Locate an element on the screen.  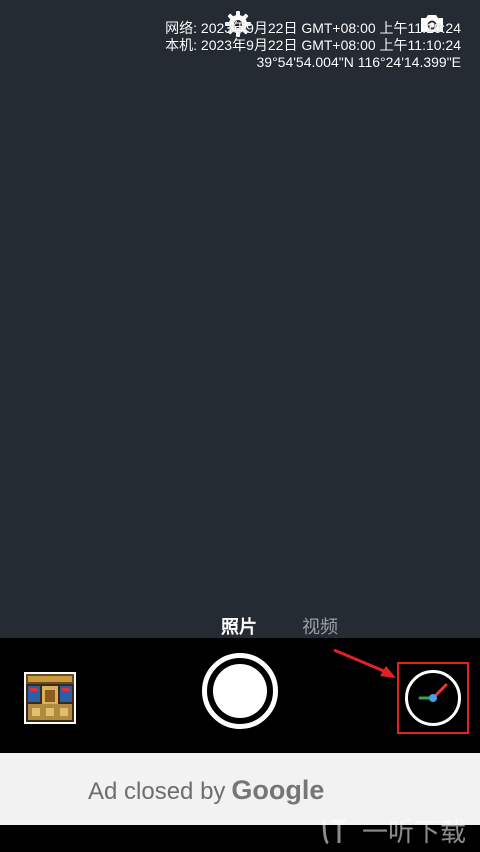
gps-coordinates-text: 39°54'54.004"N 116°24'14.399"E is located at coordinates (359, 62).